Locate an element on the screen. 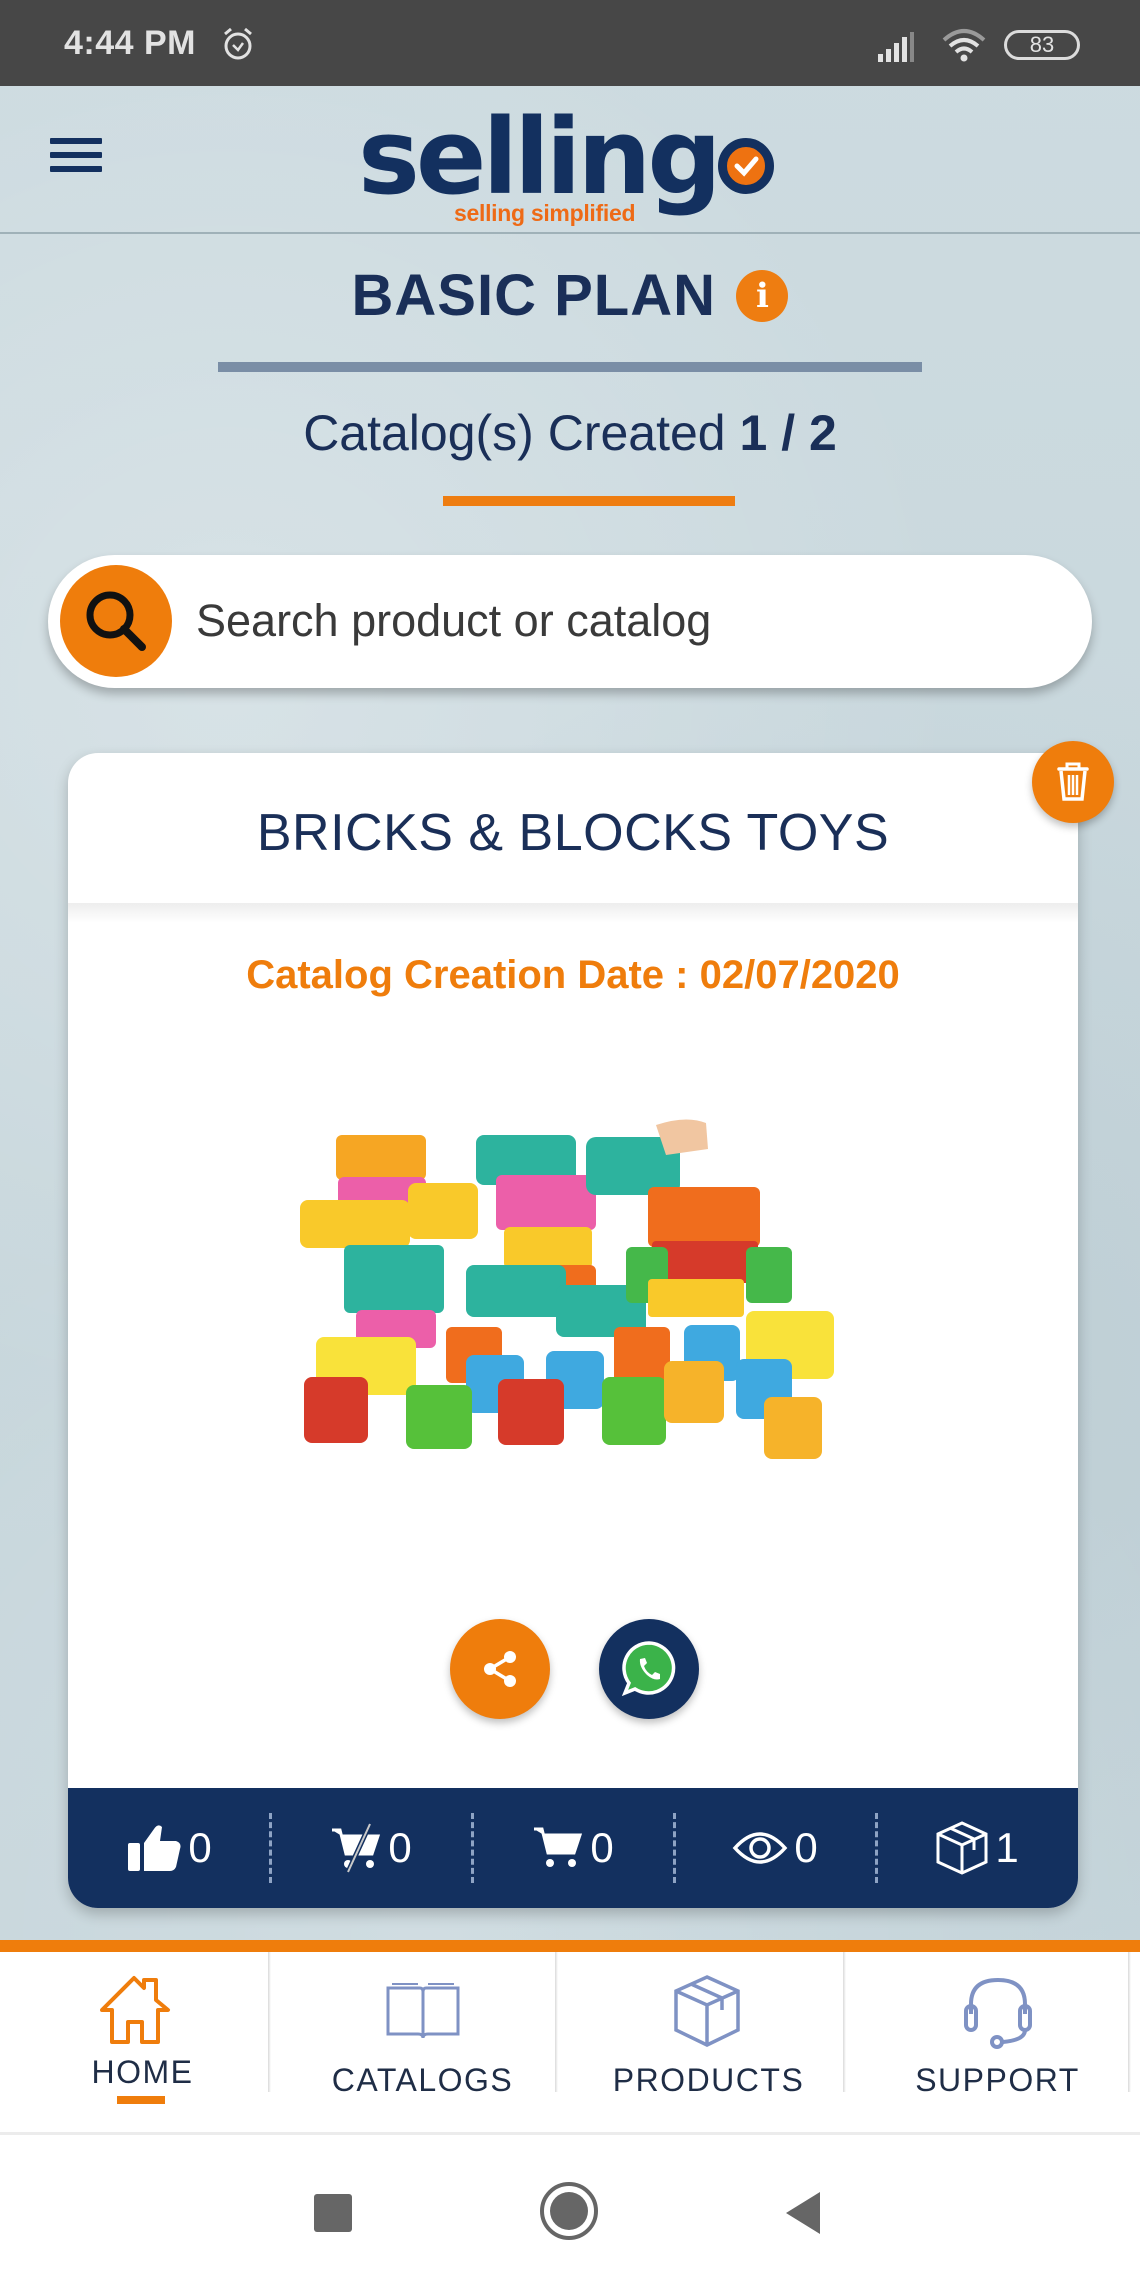 Image resolution: width=1140 pixels, height=2278 pixels. whatsapp-icon is located at coordinates (648, 1669).